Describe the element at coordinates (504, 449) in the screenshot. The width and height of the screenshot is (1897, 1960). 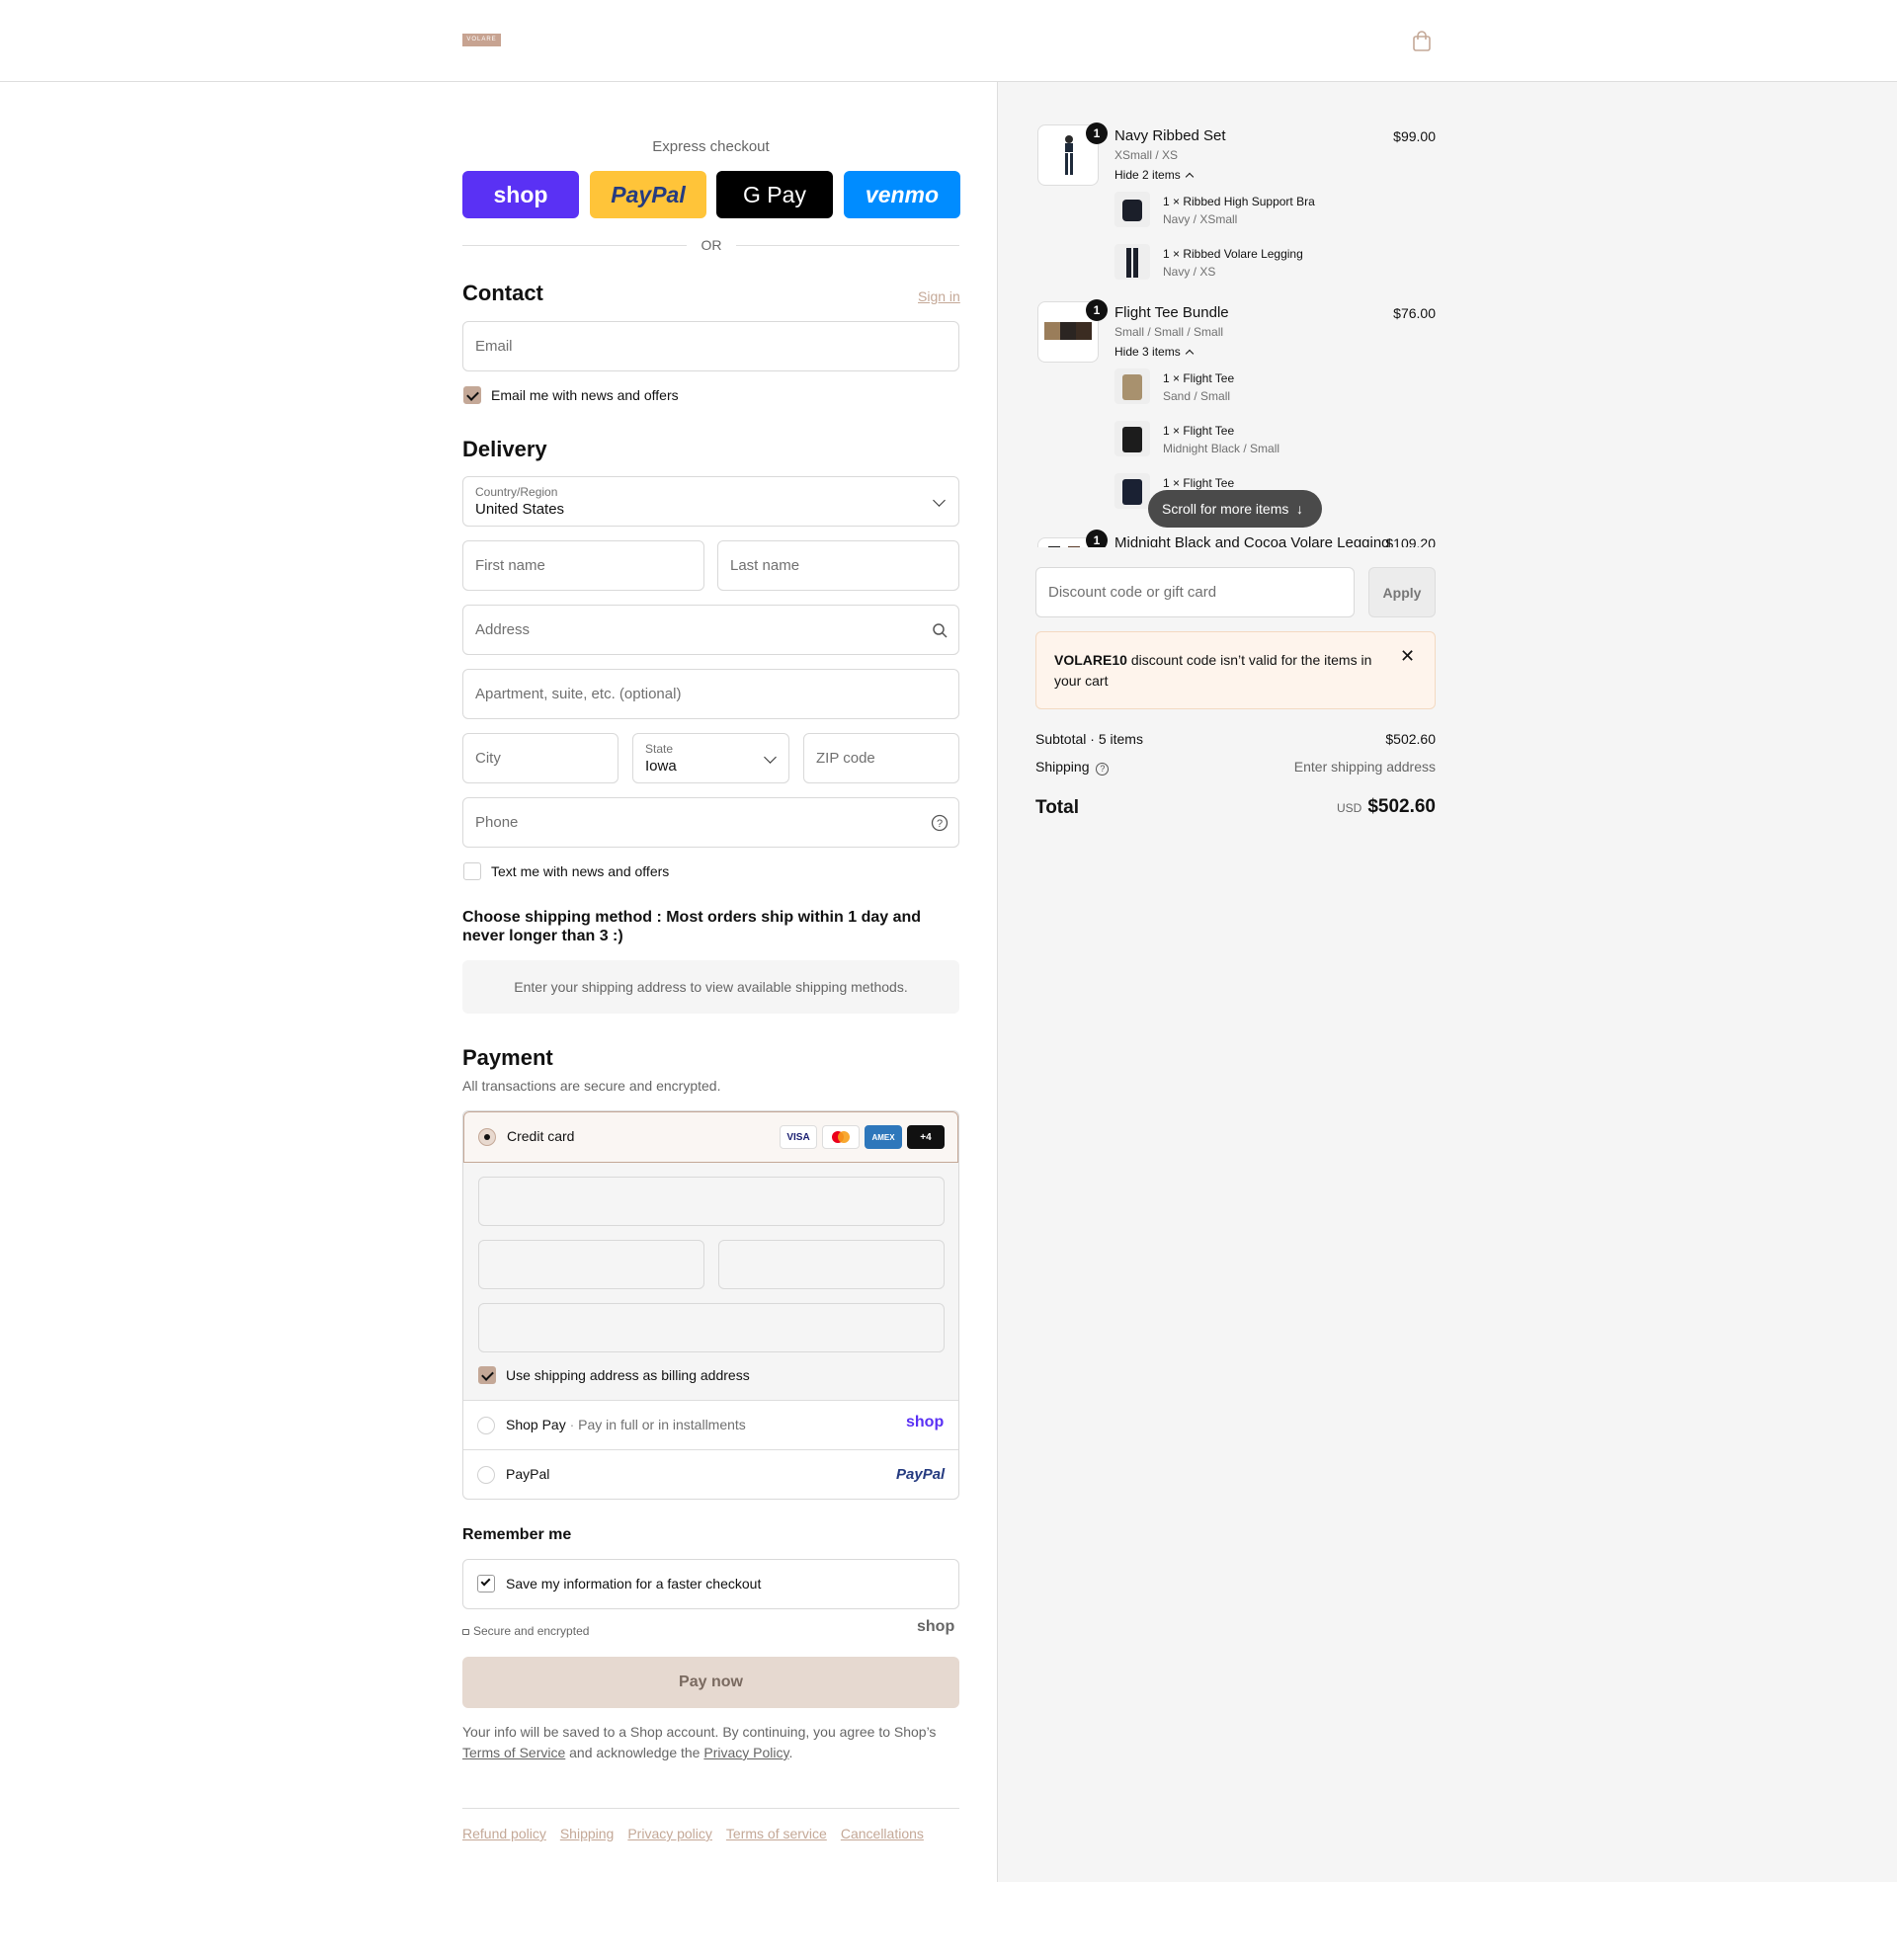
I see `delivery-heading: Delivery` at that location.